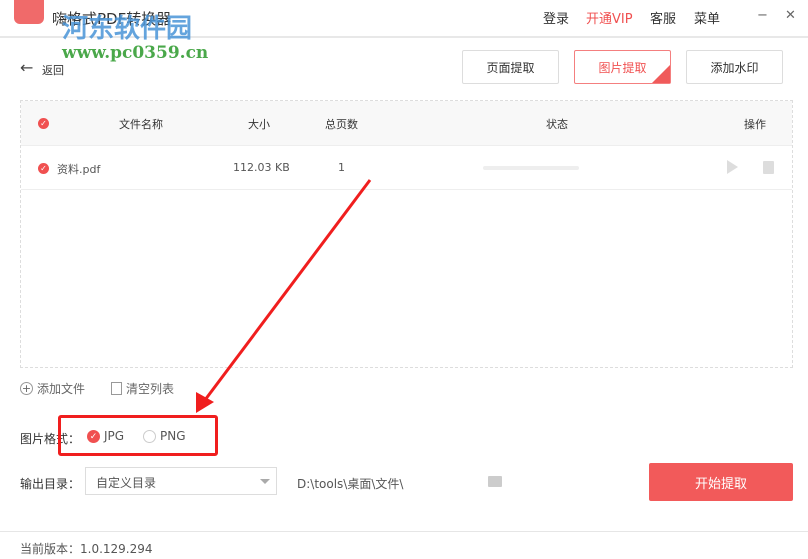 This screenshot has width=808, height=559. I want to click on annotation-arrow, so click(284, 296).